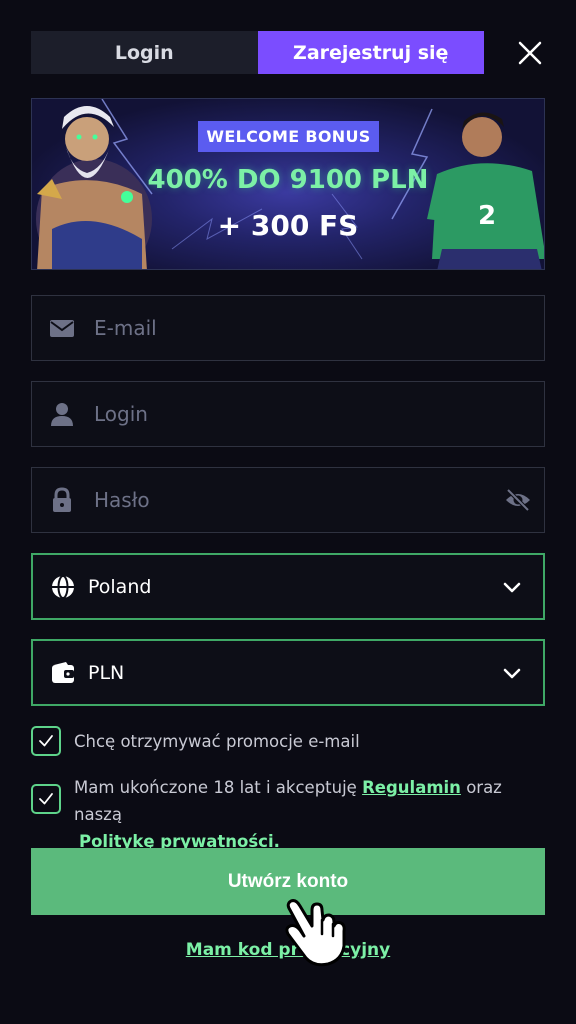 The image size is (576, 1024). I want to click on email-field, so click(288, 328).